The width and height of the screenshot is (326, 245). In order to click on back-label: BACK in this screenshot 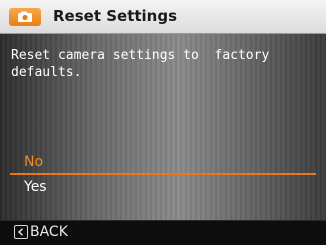, I will do `click(49, 232)`.